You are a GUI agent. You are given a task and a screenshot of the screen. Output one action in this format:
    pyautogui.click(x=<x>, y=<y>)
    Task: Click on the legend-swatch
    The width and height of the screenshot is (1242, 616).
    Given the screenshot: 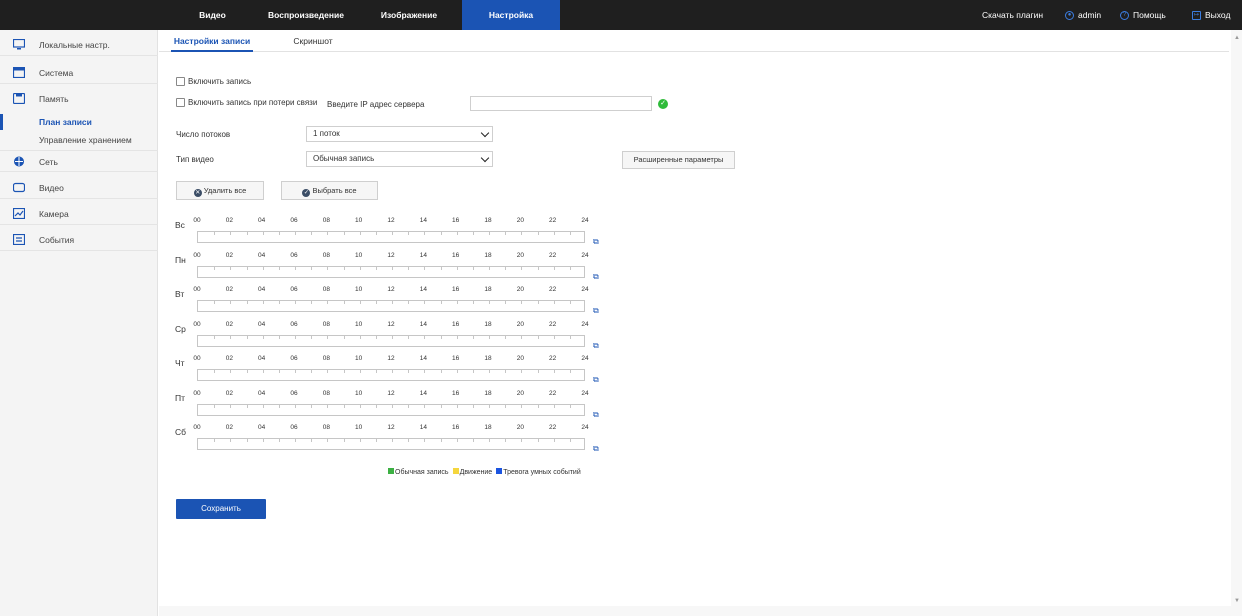 What is the action you would take?
    pyautogui.click(x=391, y=471)
    